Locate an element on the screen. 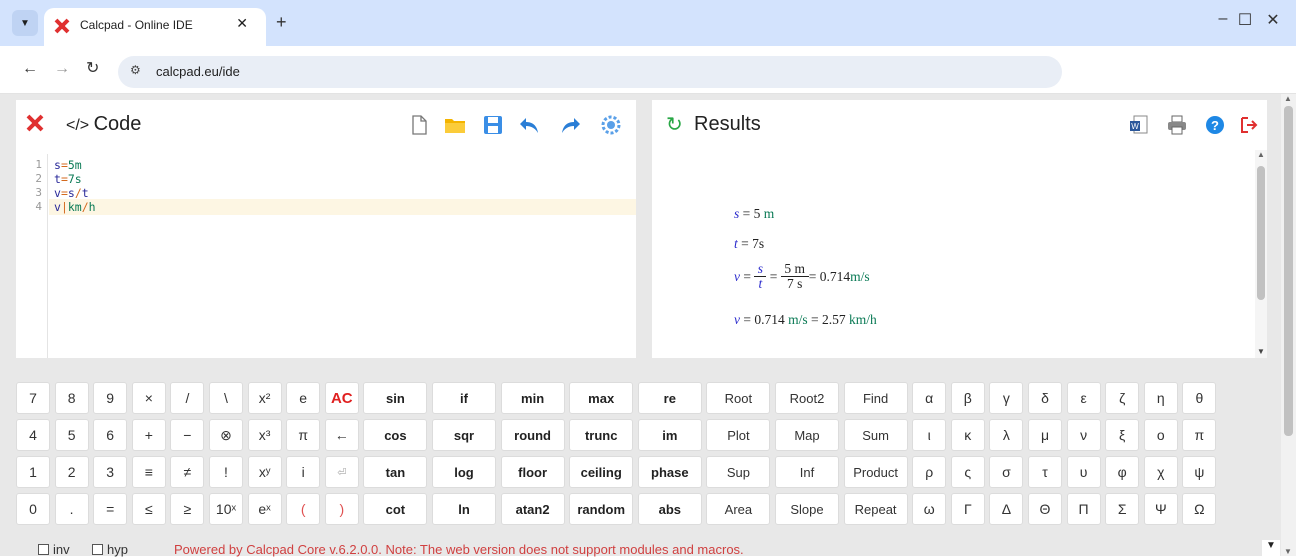 The height and width of the screenshot is (557, 1296). new-tab-button: + is located at coordinates (281, 22).